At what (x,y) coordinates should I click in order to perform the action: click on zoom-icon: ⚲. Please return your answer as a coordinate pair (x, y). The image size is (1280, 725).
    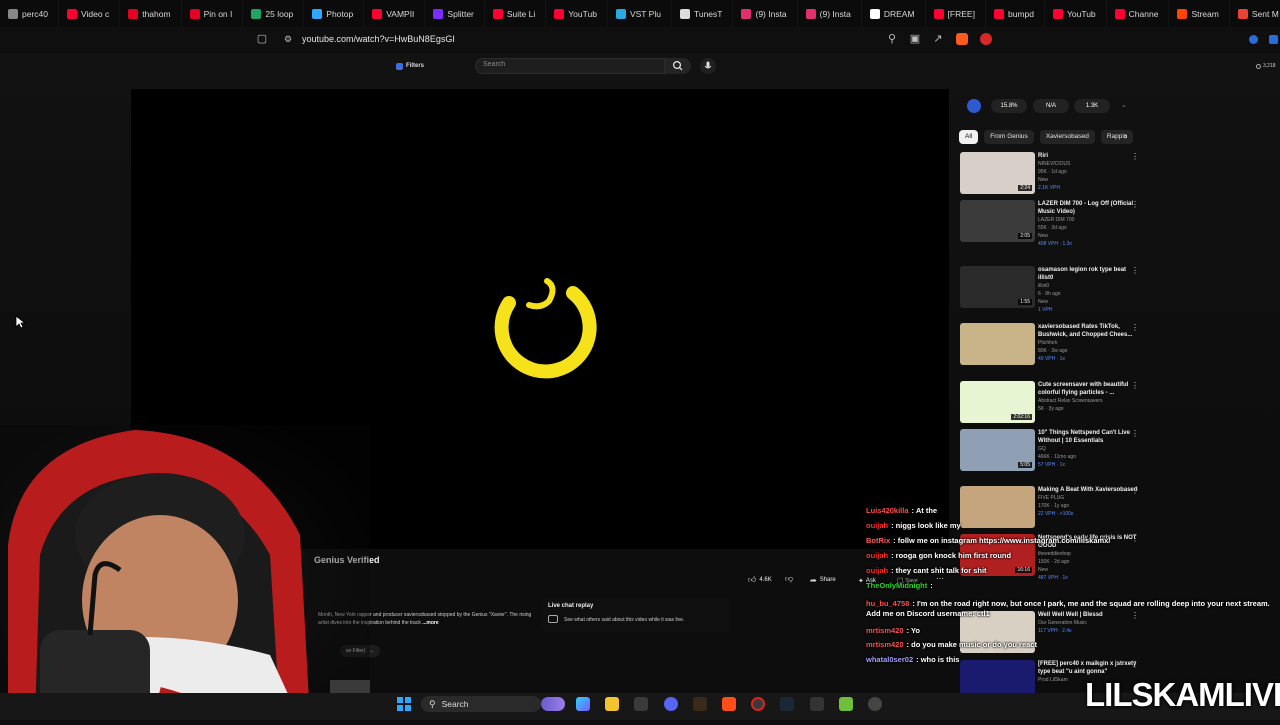
    Looking at the image, I should click on (892, 39).